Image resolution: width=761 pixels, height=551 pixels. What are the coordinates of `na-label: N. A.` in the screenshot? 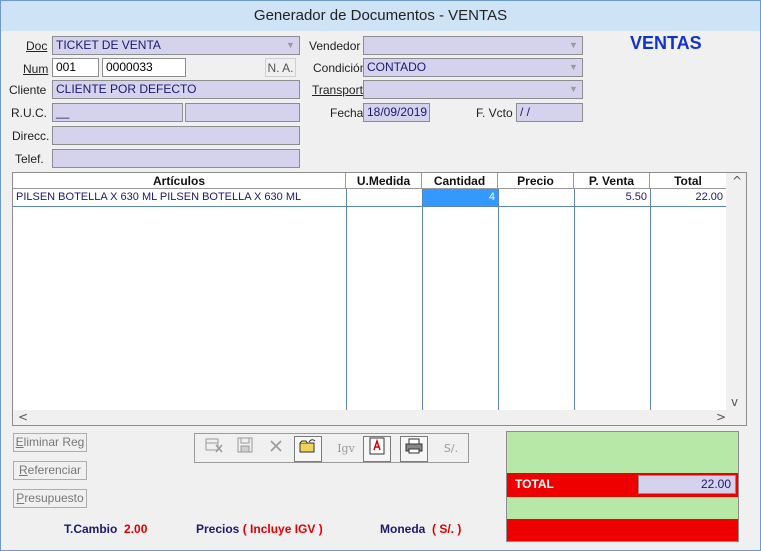 It's located at (280, 67).